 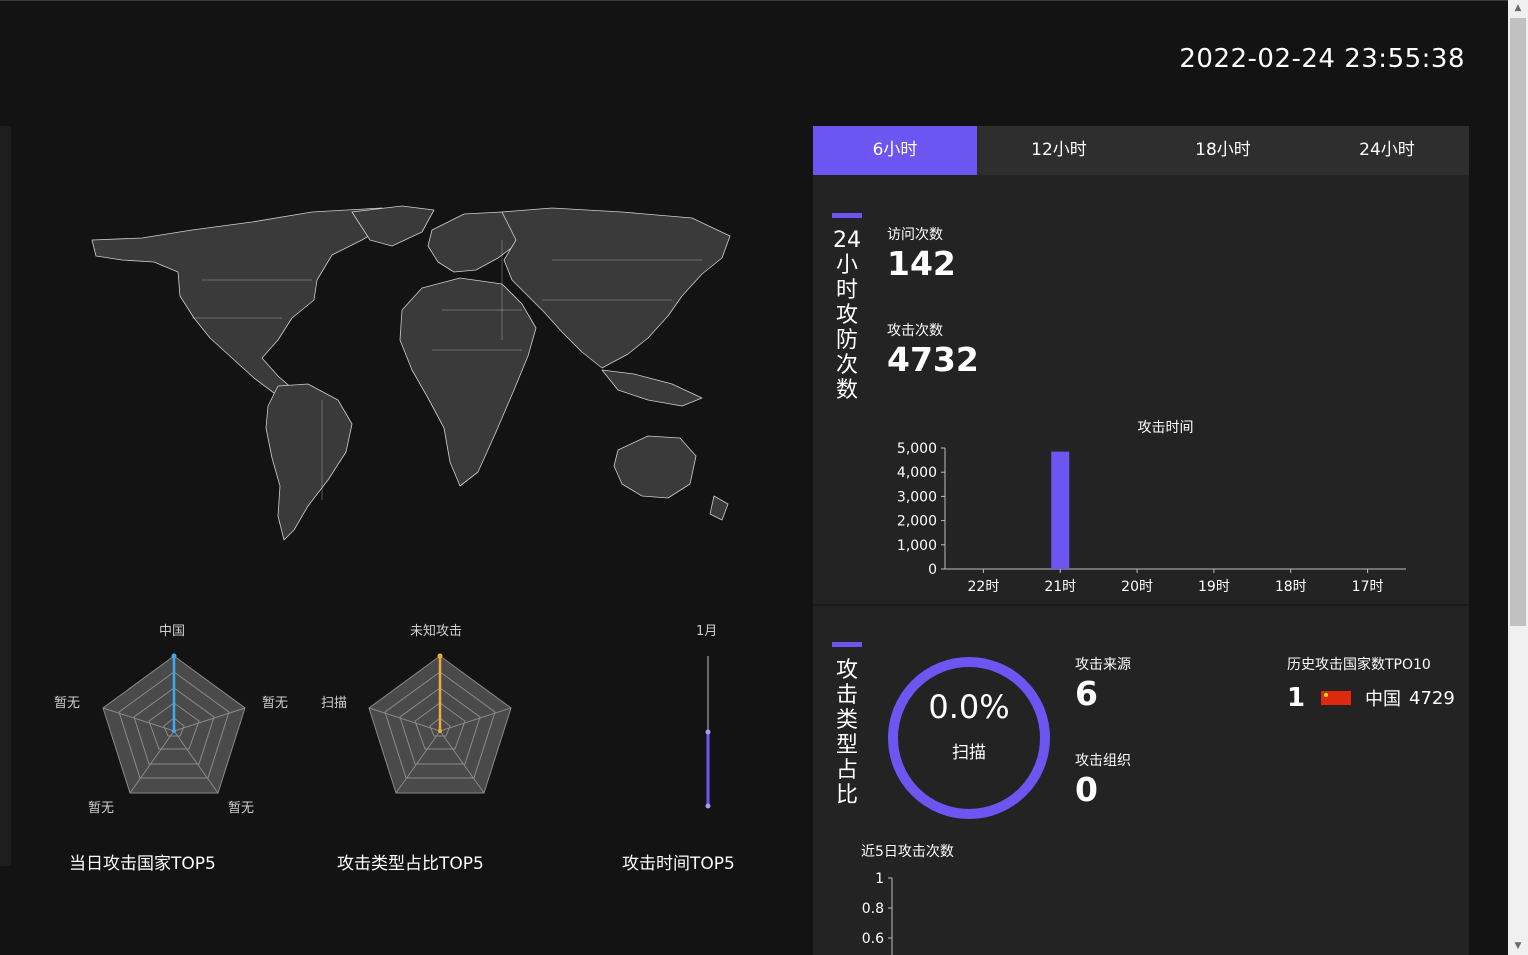 I want to click on time-range-tabs: 6小时 12小时 18小时 24小时, so click(x=1141, y=150).